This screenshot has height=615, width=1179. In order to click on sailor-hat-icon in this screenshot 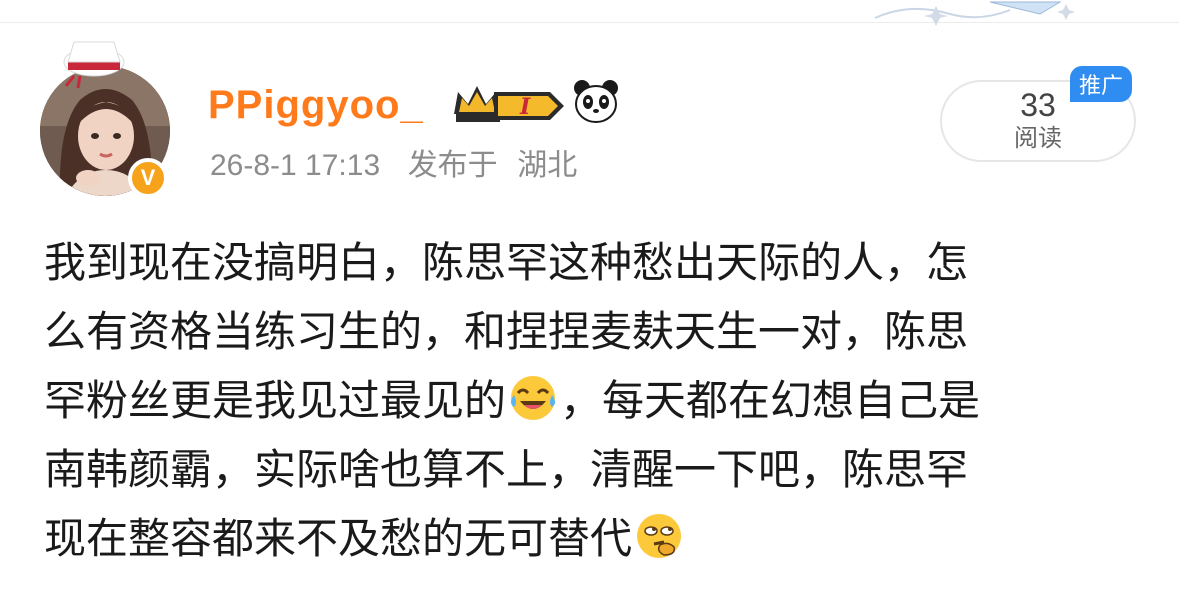, I will do `click(94, 65)`.